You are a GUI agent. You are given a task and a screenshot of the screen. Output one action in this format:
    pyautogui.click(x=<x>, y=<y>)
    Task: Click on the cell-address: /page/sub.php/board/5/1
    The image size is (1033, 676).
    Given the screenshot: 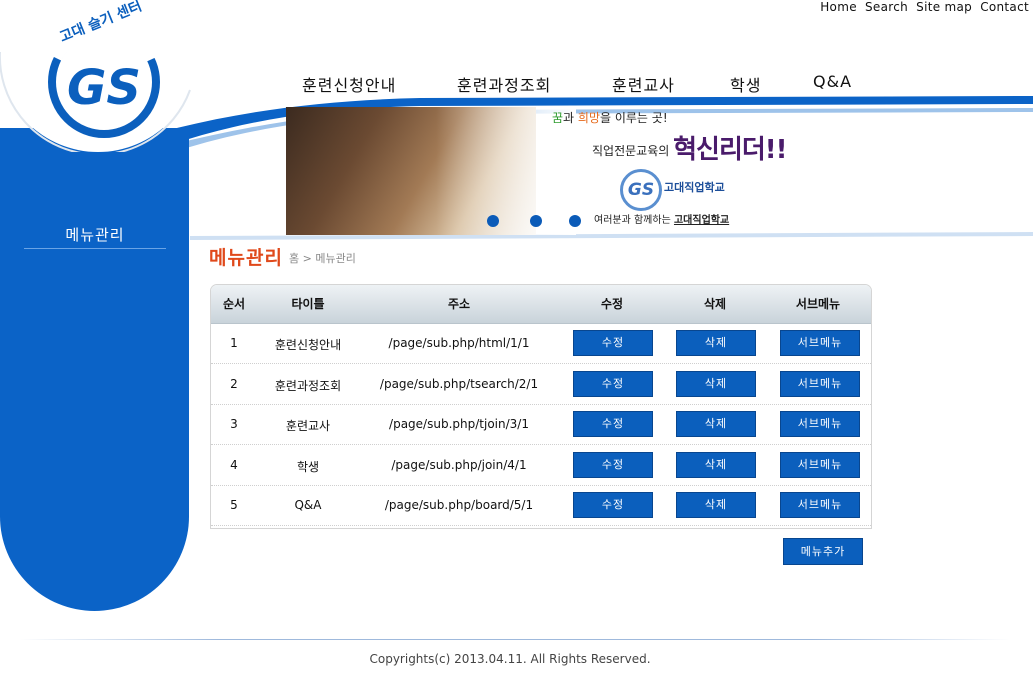 What is the action you would take?
    pyautogui.click(x=459, y=505)
    